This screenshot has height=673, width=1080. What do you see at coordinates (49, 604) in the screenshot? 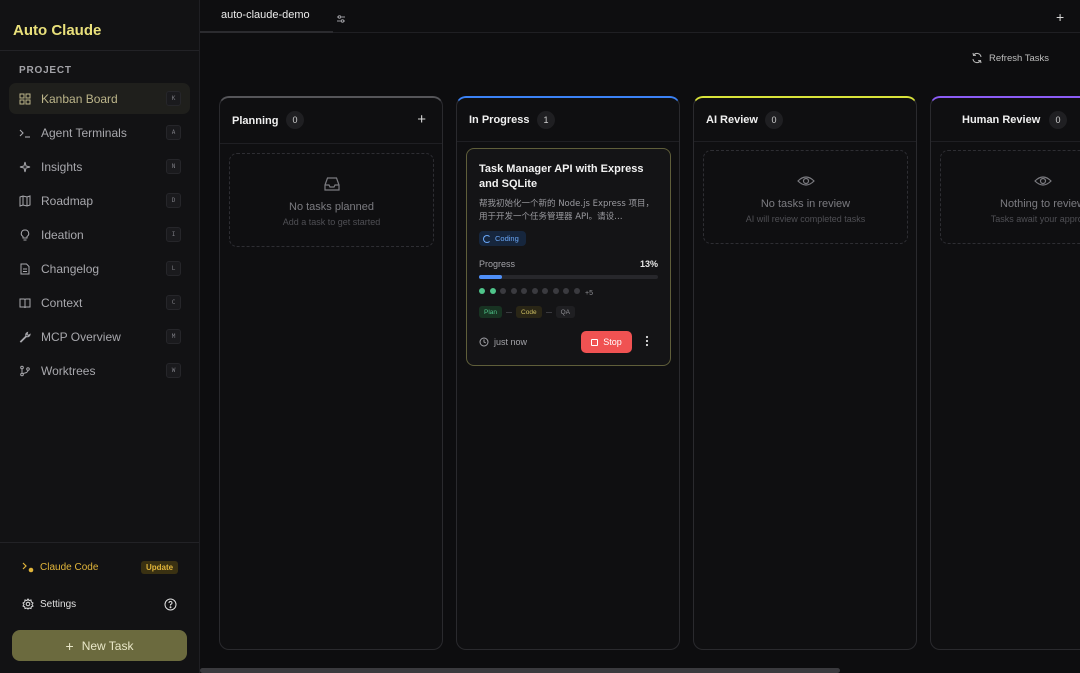
I see `settings-button: Settings` at bounding box center [49, 604].